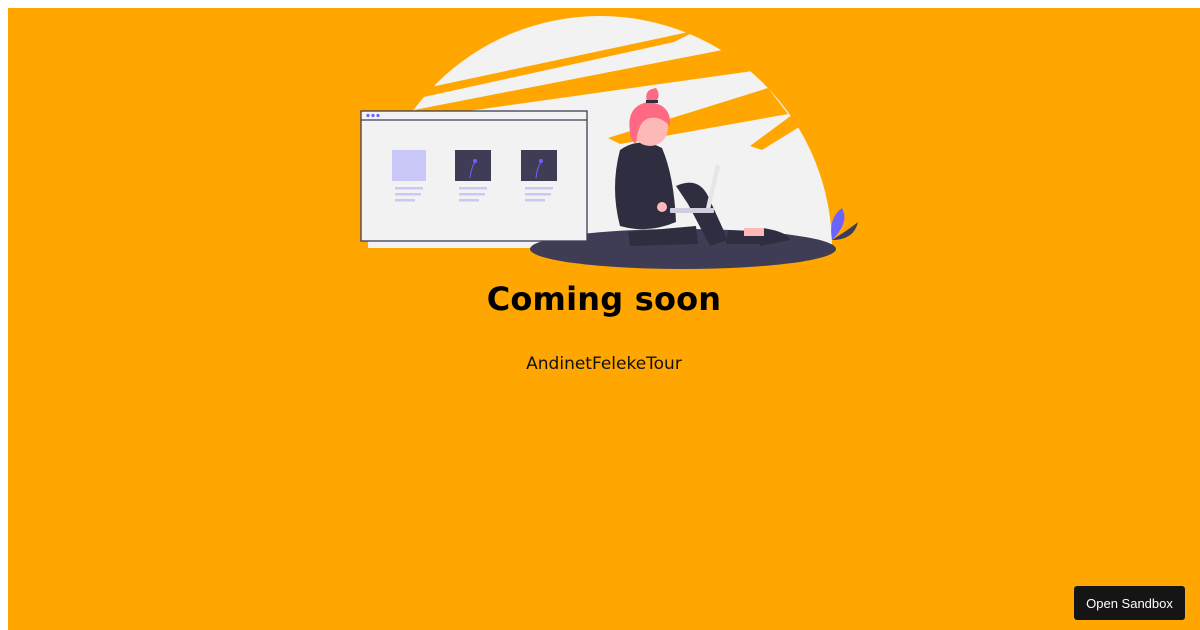 This screenshot has height=630, width=1200. What do you see at coordinates (409, 165) in the screenshot?
I see `card-image` at bounding box center [409, 165].